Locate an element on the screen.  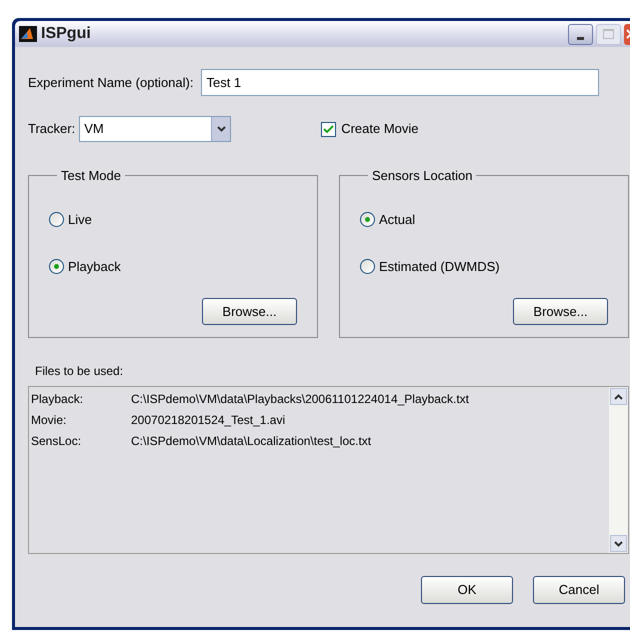
tracker-dropdown: VM is located at coordinates (155, 129).